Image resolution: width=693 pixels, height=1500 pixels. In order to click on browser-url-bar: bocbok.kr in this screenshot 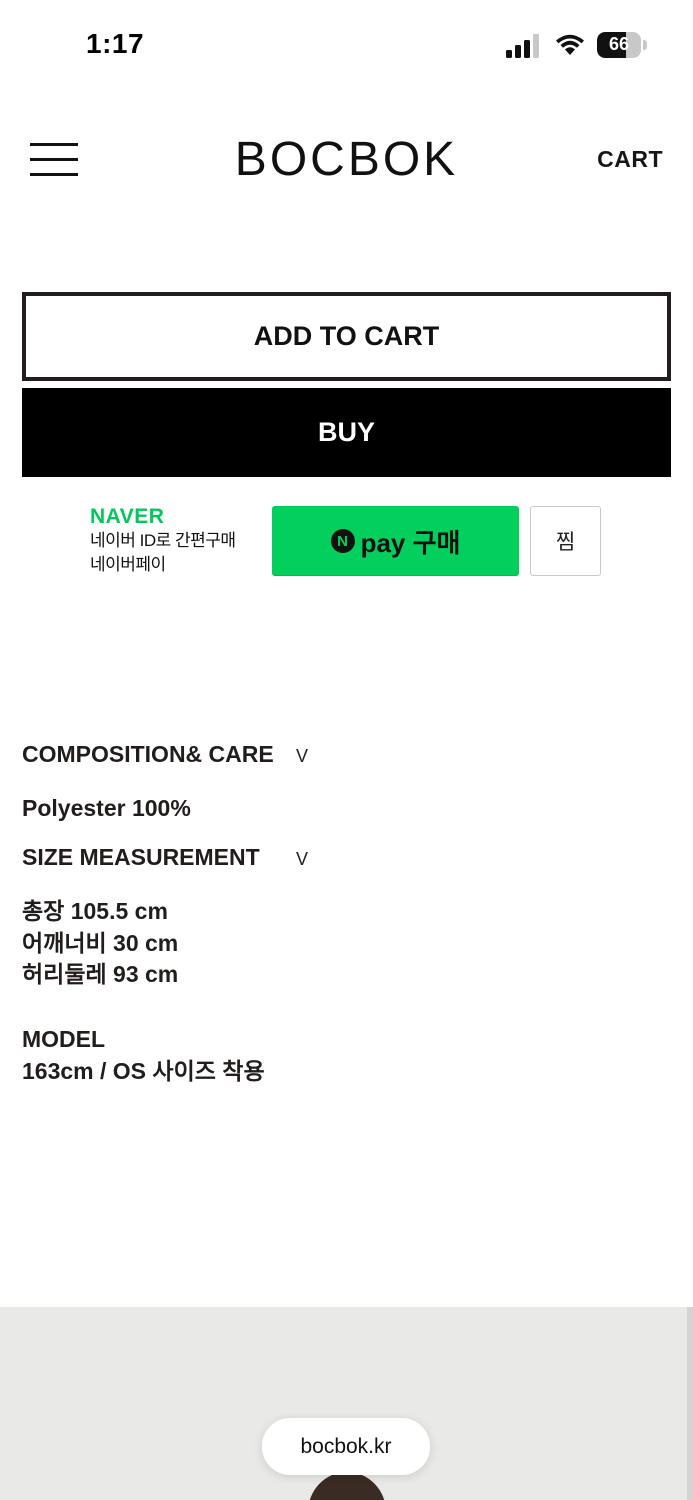, I will do `click(346, 1446)`.